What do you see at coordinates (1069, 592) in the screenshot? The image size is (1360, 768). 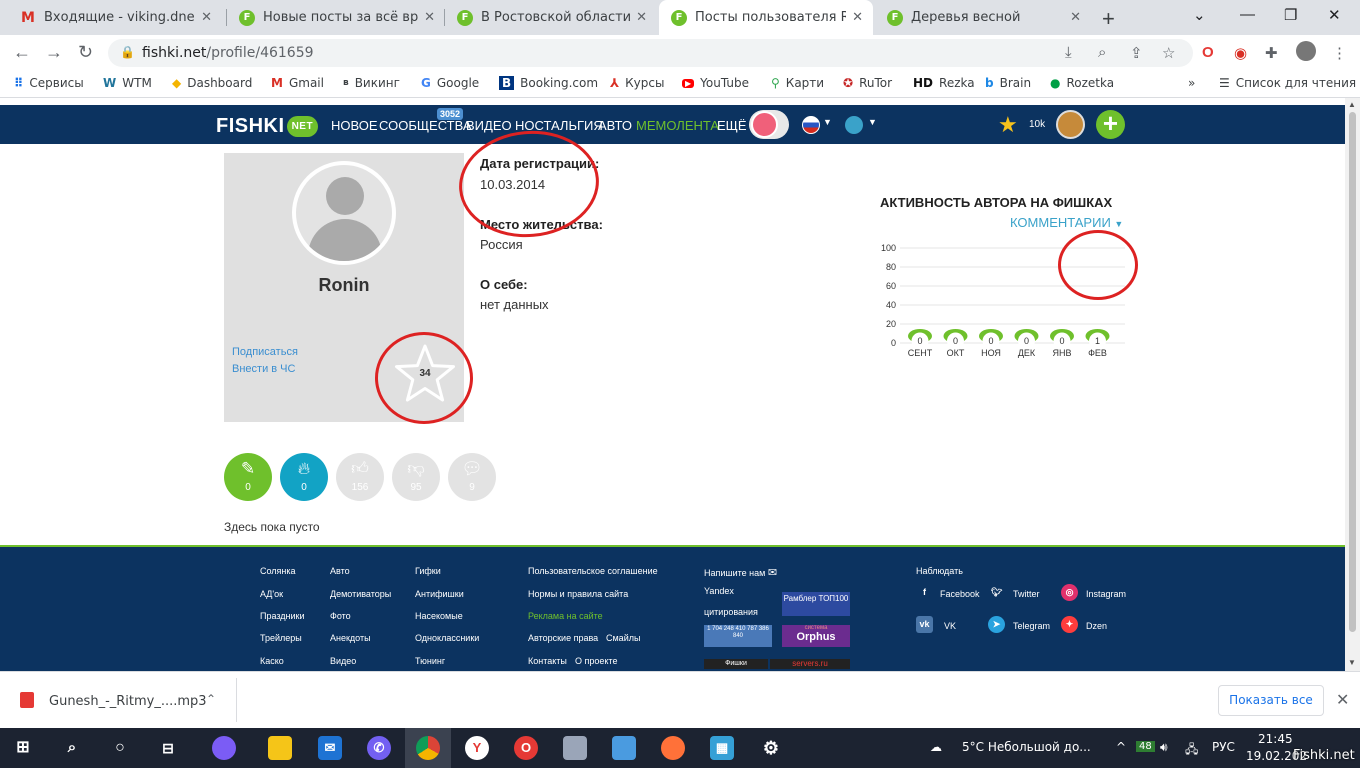 I see `instagram-icon: ◎` at bounding box center [1069, 592].